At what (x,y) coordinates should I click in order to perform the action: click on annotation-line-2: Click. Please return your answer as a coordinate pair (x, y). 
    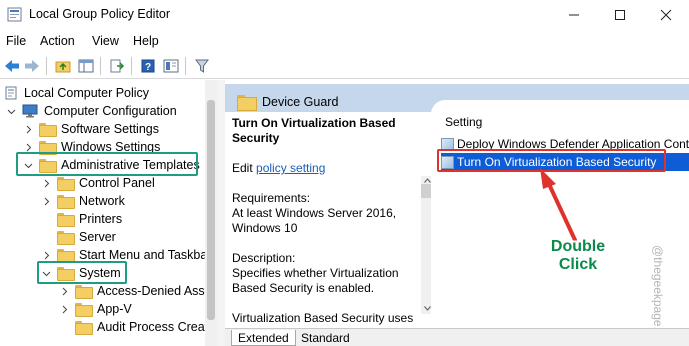
    Looking at the image, I should click on (578, 264).